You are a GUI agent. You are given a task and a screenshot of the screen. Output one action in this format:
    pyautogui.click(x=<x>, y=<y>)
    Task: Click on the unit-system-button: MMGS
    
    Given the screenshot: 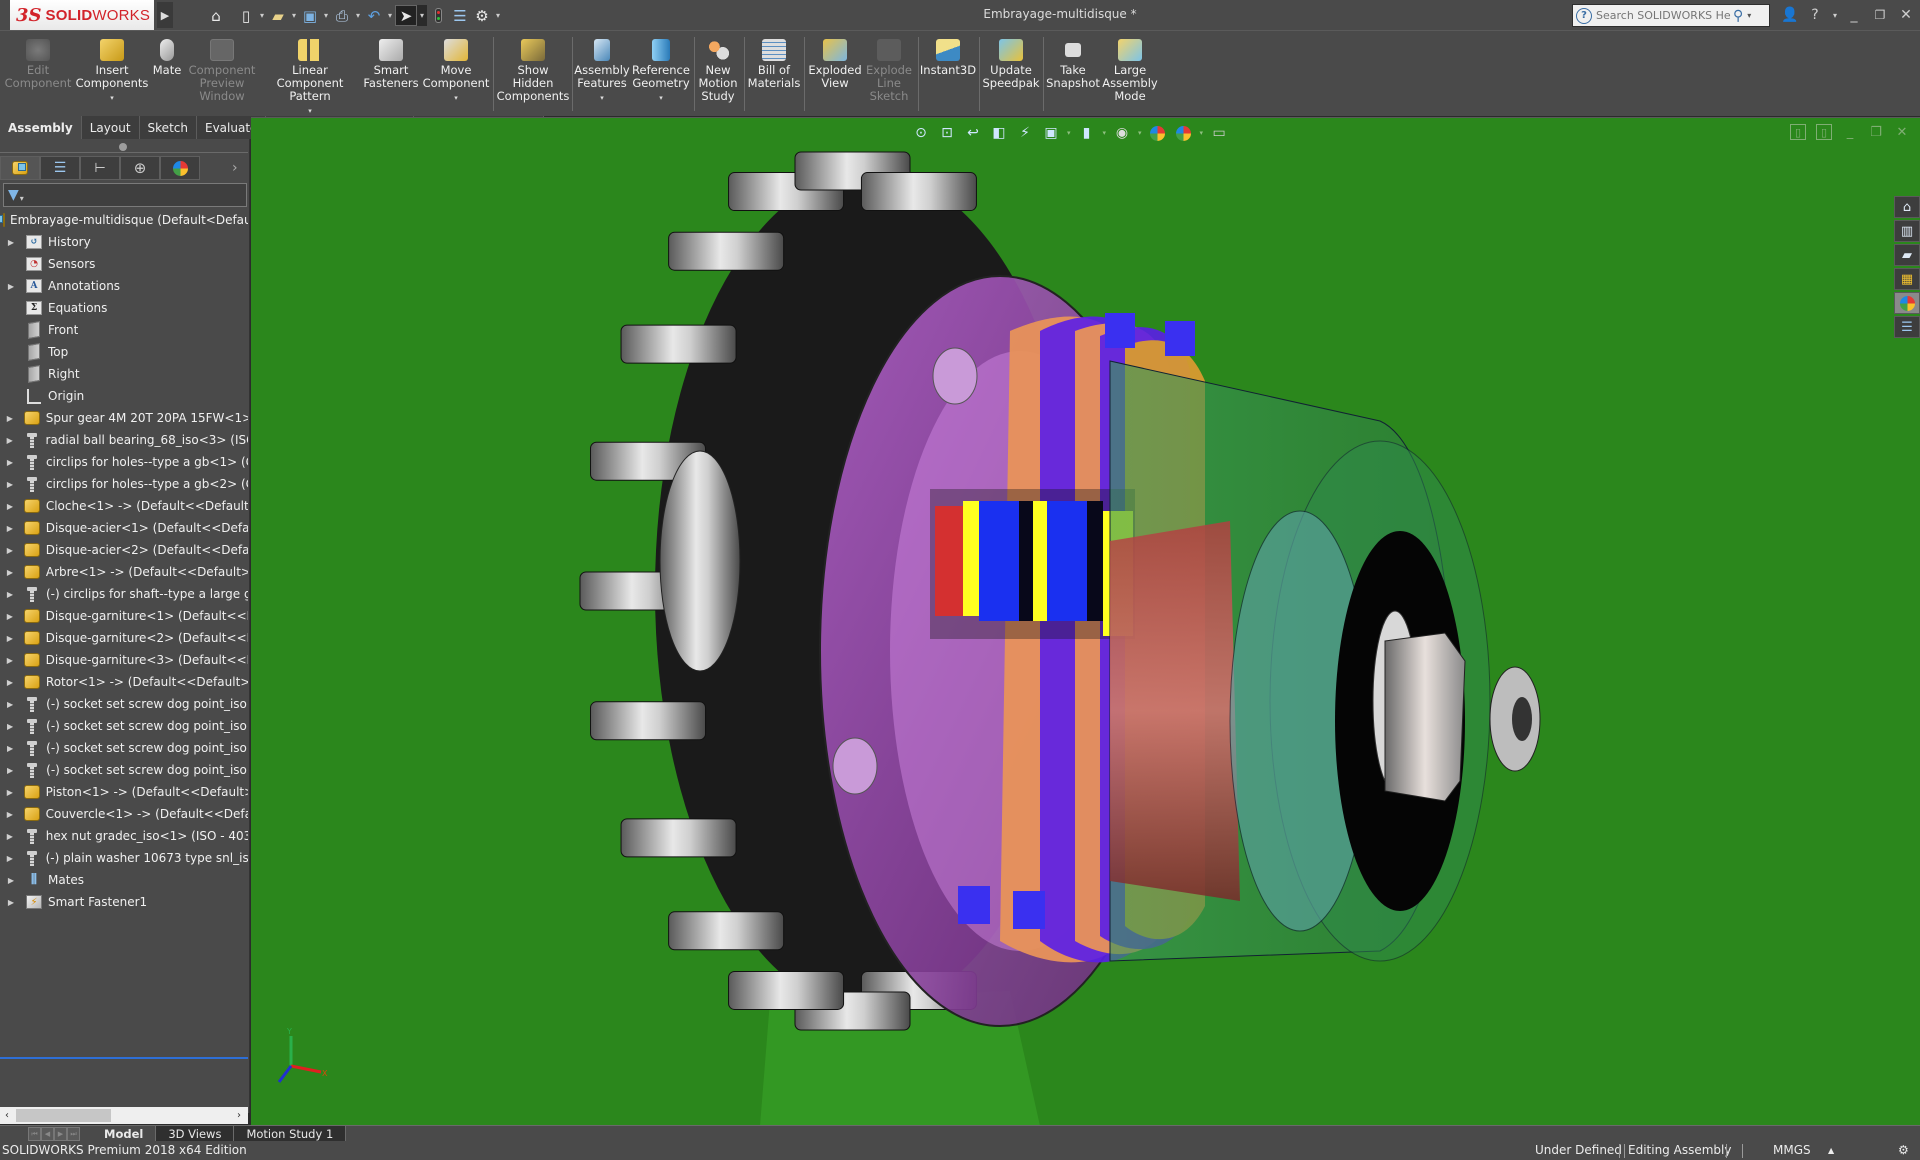 What is the action you would take?
    pyautogui.click(x=1792, y=1150)
    